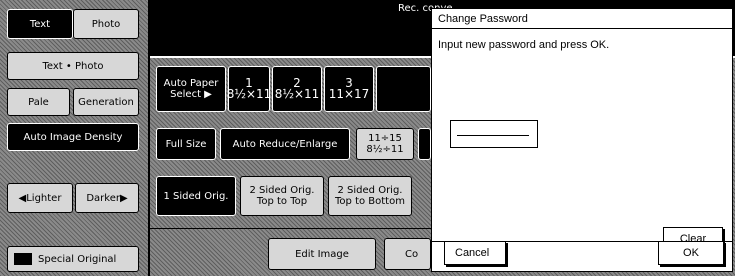 The width and height of the screenshot is (735, 276). Describe the element at coordinates (186, 144) in the screenshot. I see `full-size-button: Full Size` at that location.